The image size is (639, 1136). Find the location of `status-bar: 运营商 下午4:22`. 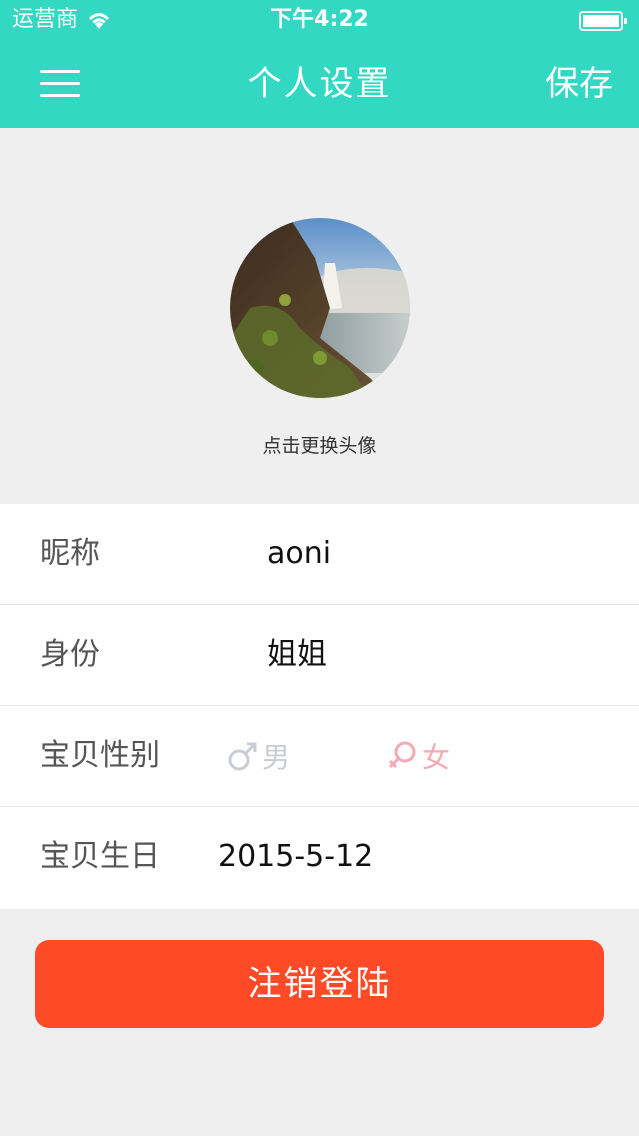

status-bar: 运营商 下午4:22 is located at coordinates (319, 20).